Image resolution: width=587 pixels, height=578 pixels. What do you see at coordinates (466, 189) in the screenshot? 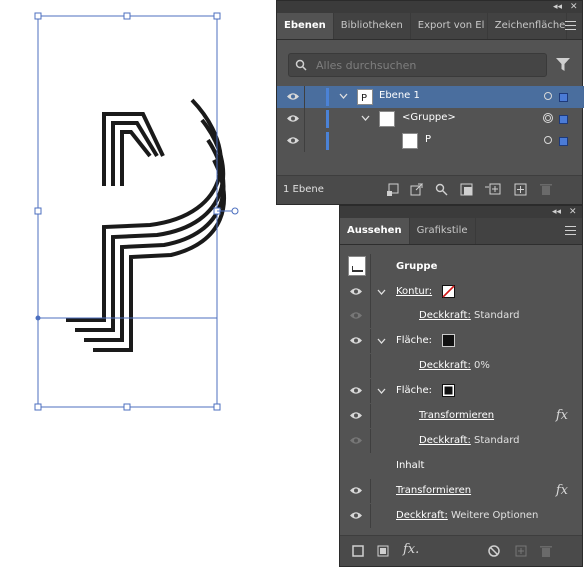
I see `clipping-mask-icon` at bounding box center [466, 189].